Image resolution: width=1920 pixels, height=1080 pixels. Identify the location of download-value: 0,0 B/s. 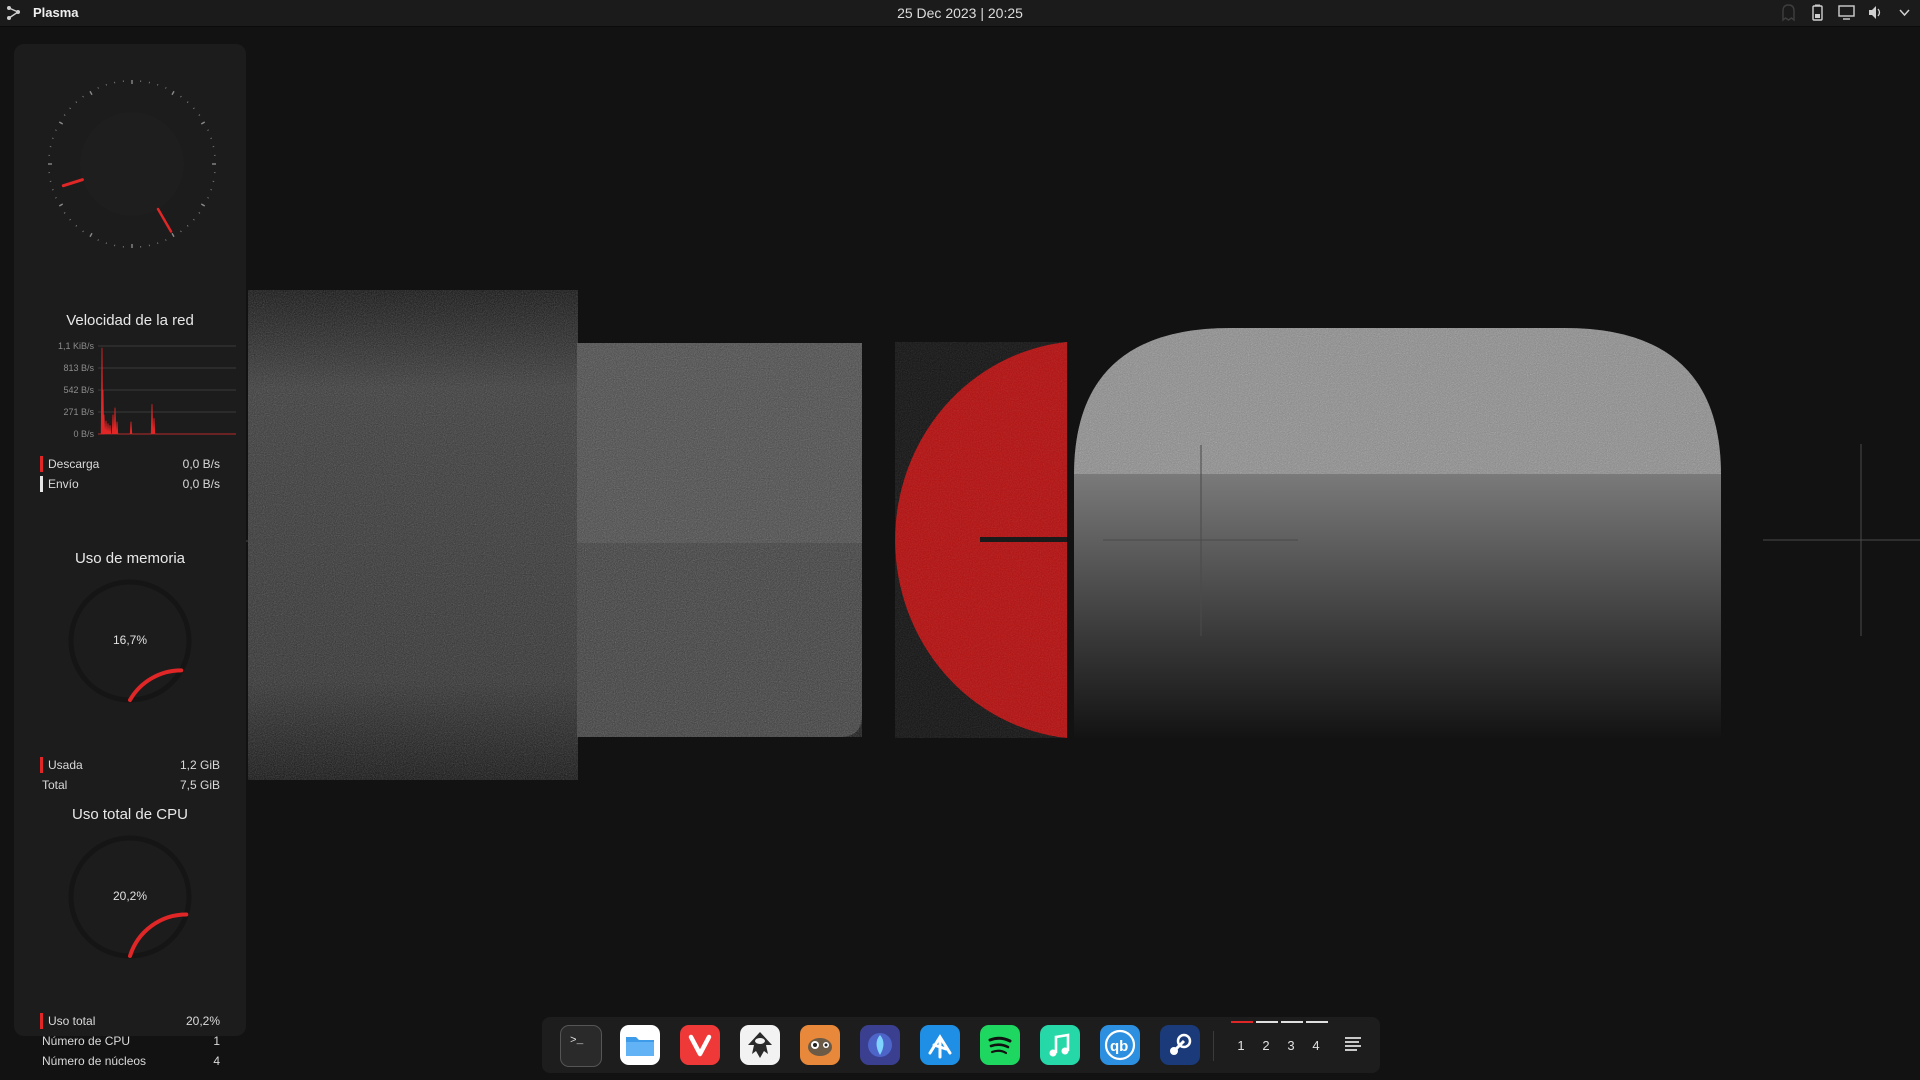
(201, 464).